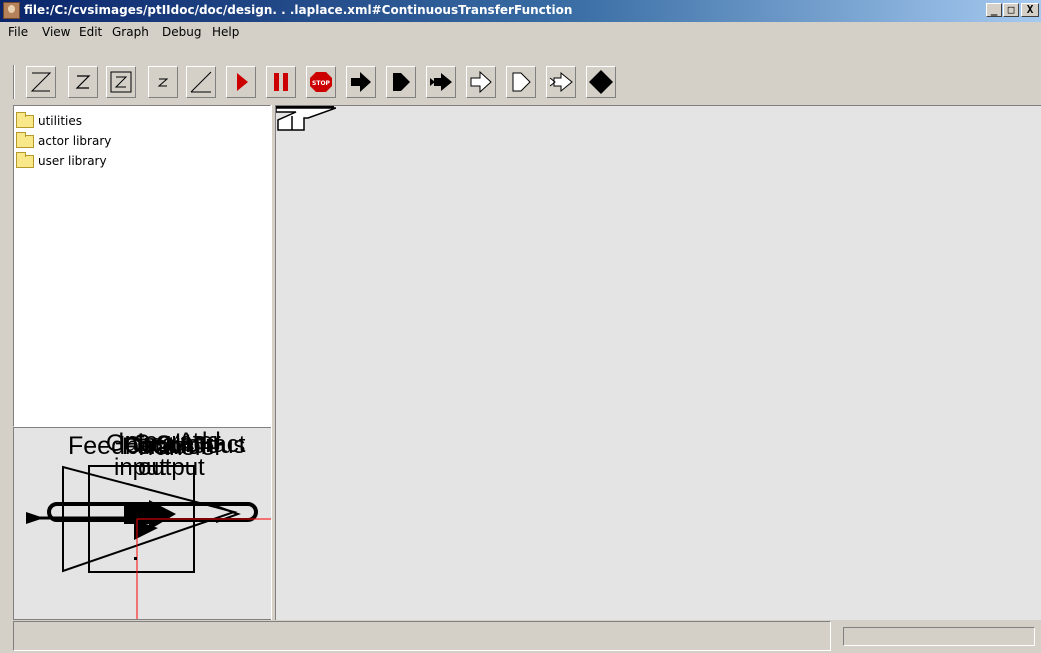 The width and height of the screenshot is (1041, 653). What do you see at coordinates (225, 32) in the screenshot?
I see `menu-help: Help` at bounding box center [225, 32].